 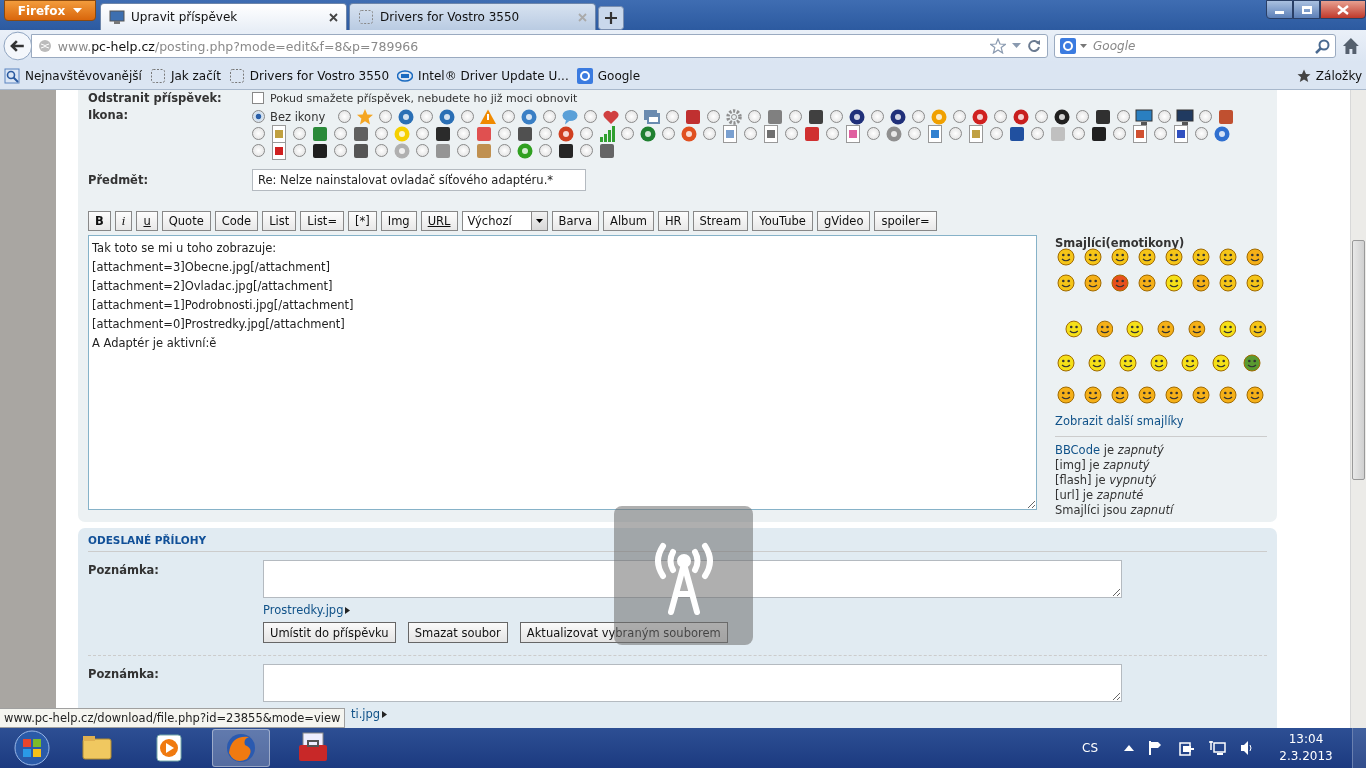 I want to click on italic-button: i, so click(x=123, y=221).